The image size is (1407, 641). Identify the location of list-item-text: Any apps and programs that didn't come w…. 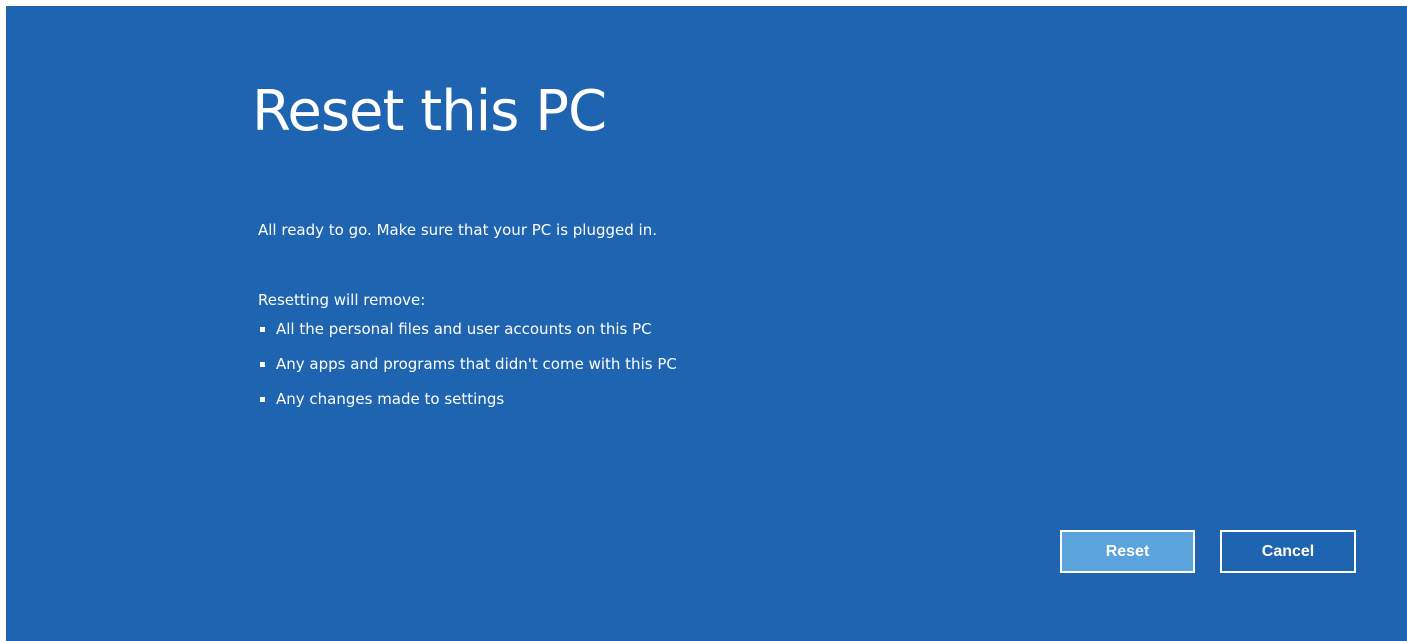
(476, 364).